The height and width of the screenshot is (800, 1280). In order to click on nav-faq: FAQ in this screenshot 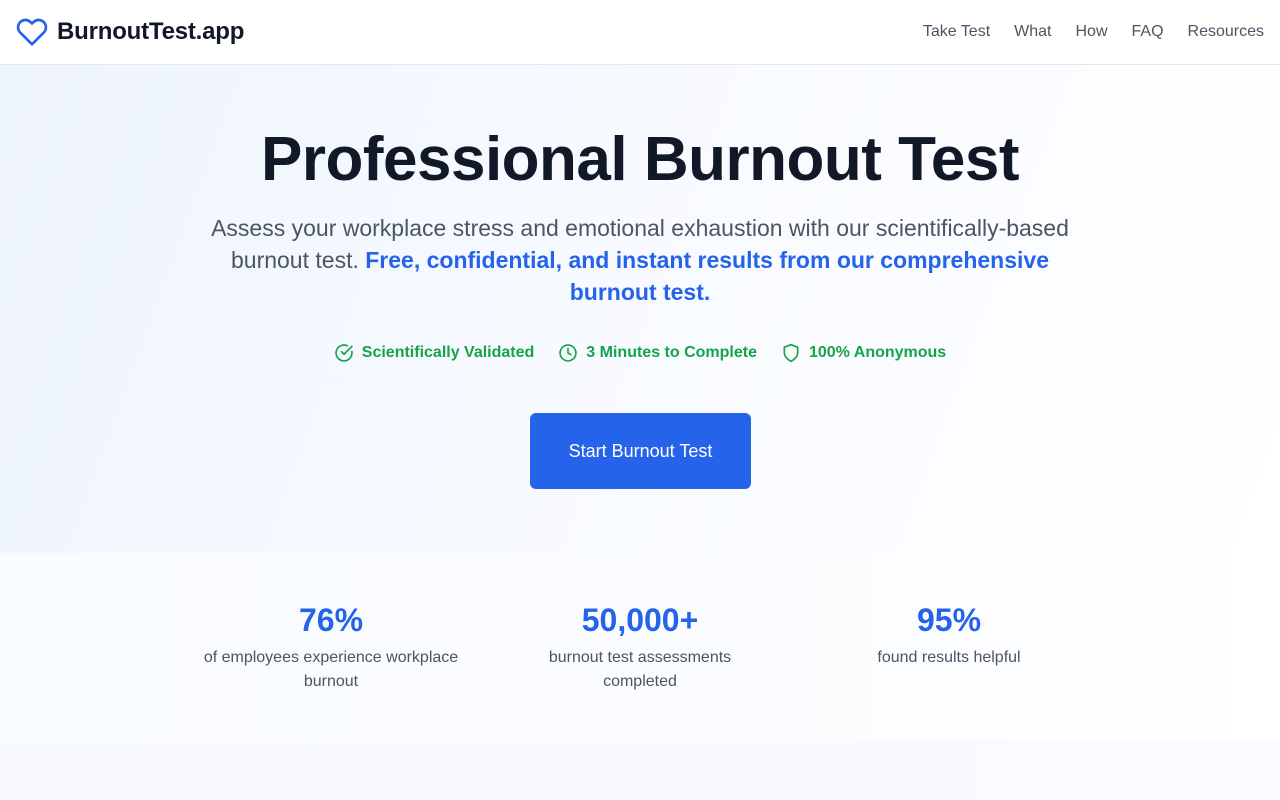, I will do `click(1148, 32)`.